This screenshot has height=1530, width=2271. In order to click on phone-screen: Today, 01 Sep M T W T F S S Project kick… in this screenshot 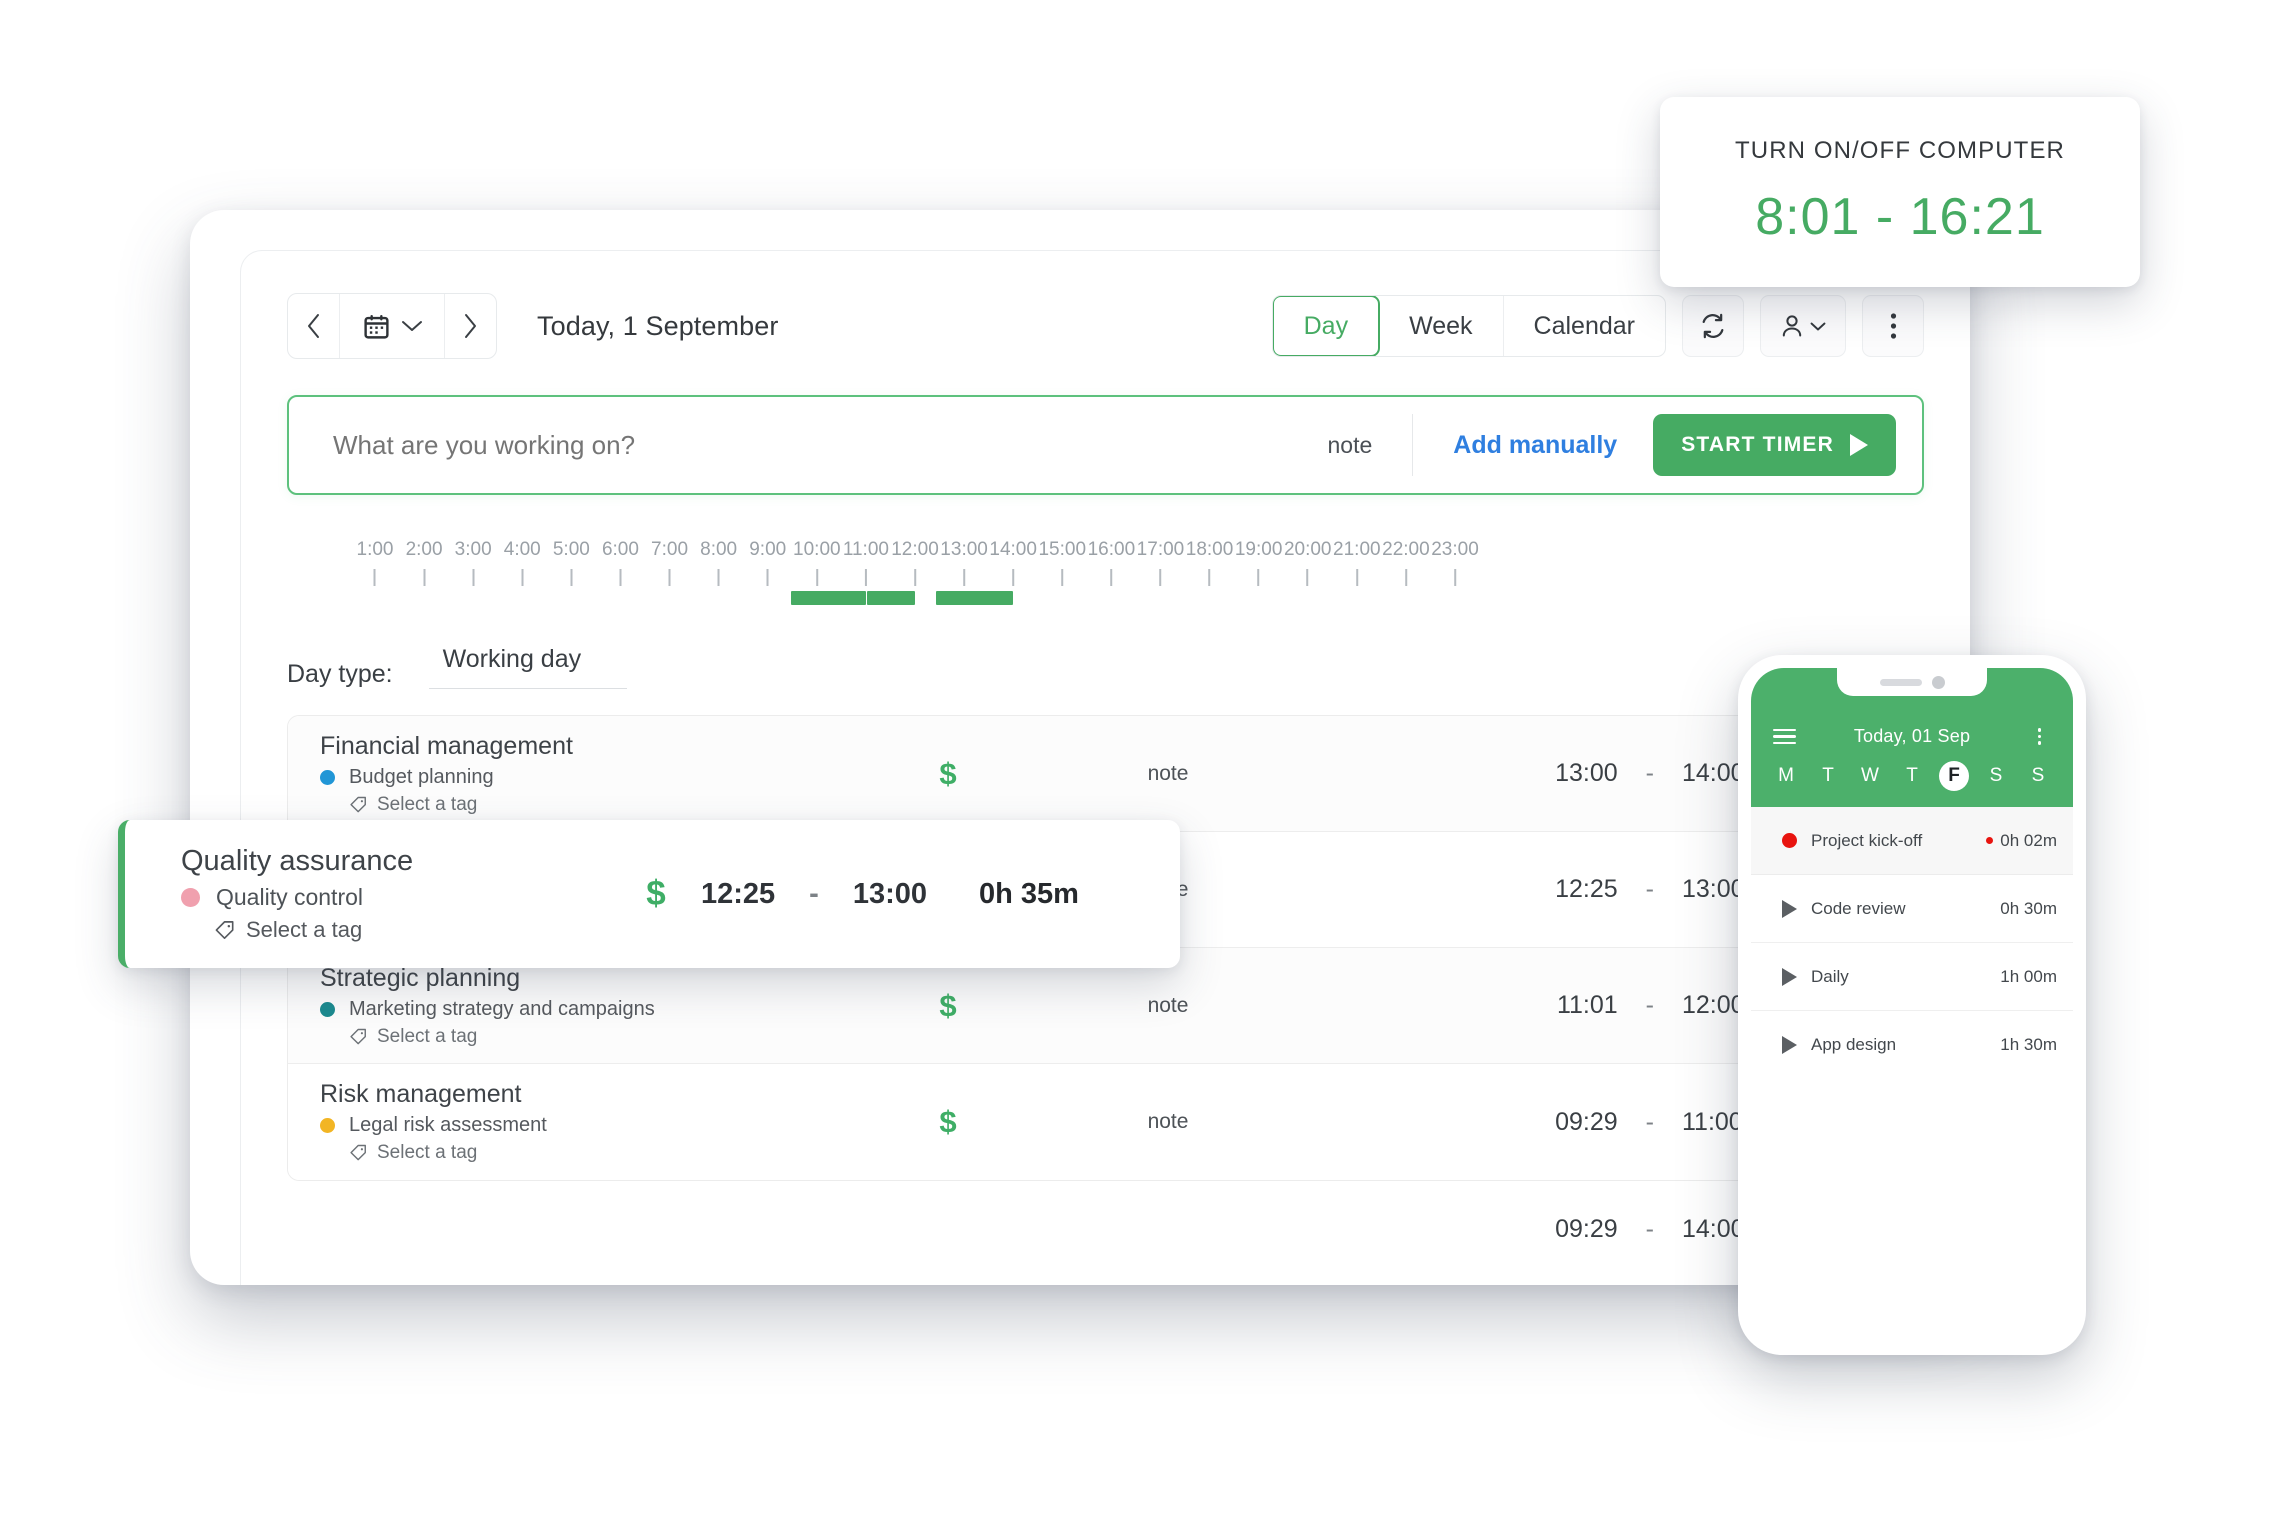, I will do `click(1912, 1005)`.